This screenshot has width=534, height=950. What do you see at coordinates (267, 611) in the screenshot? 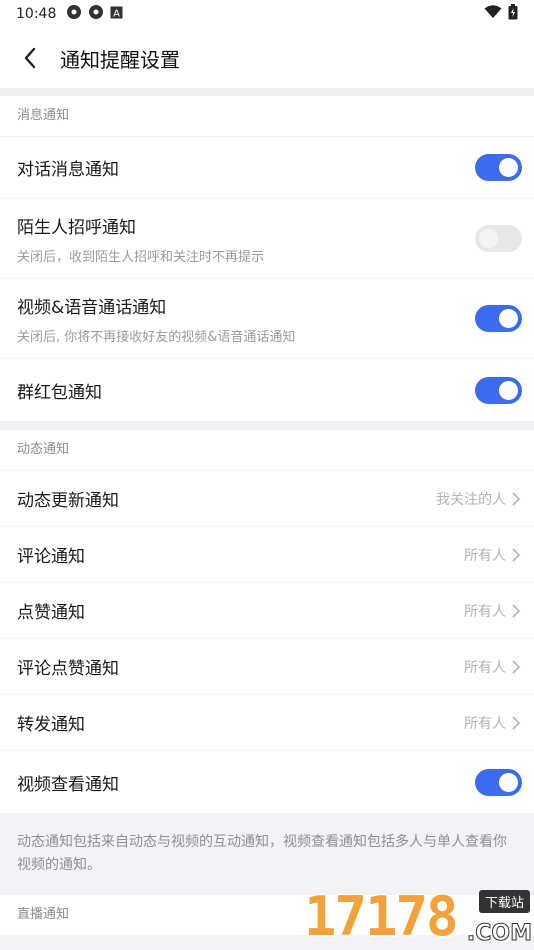
I see `row-like-notification: 点赞通知 所有人` at bounding box center [267, 611].